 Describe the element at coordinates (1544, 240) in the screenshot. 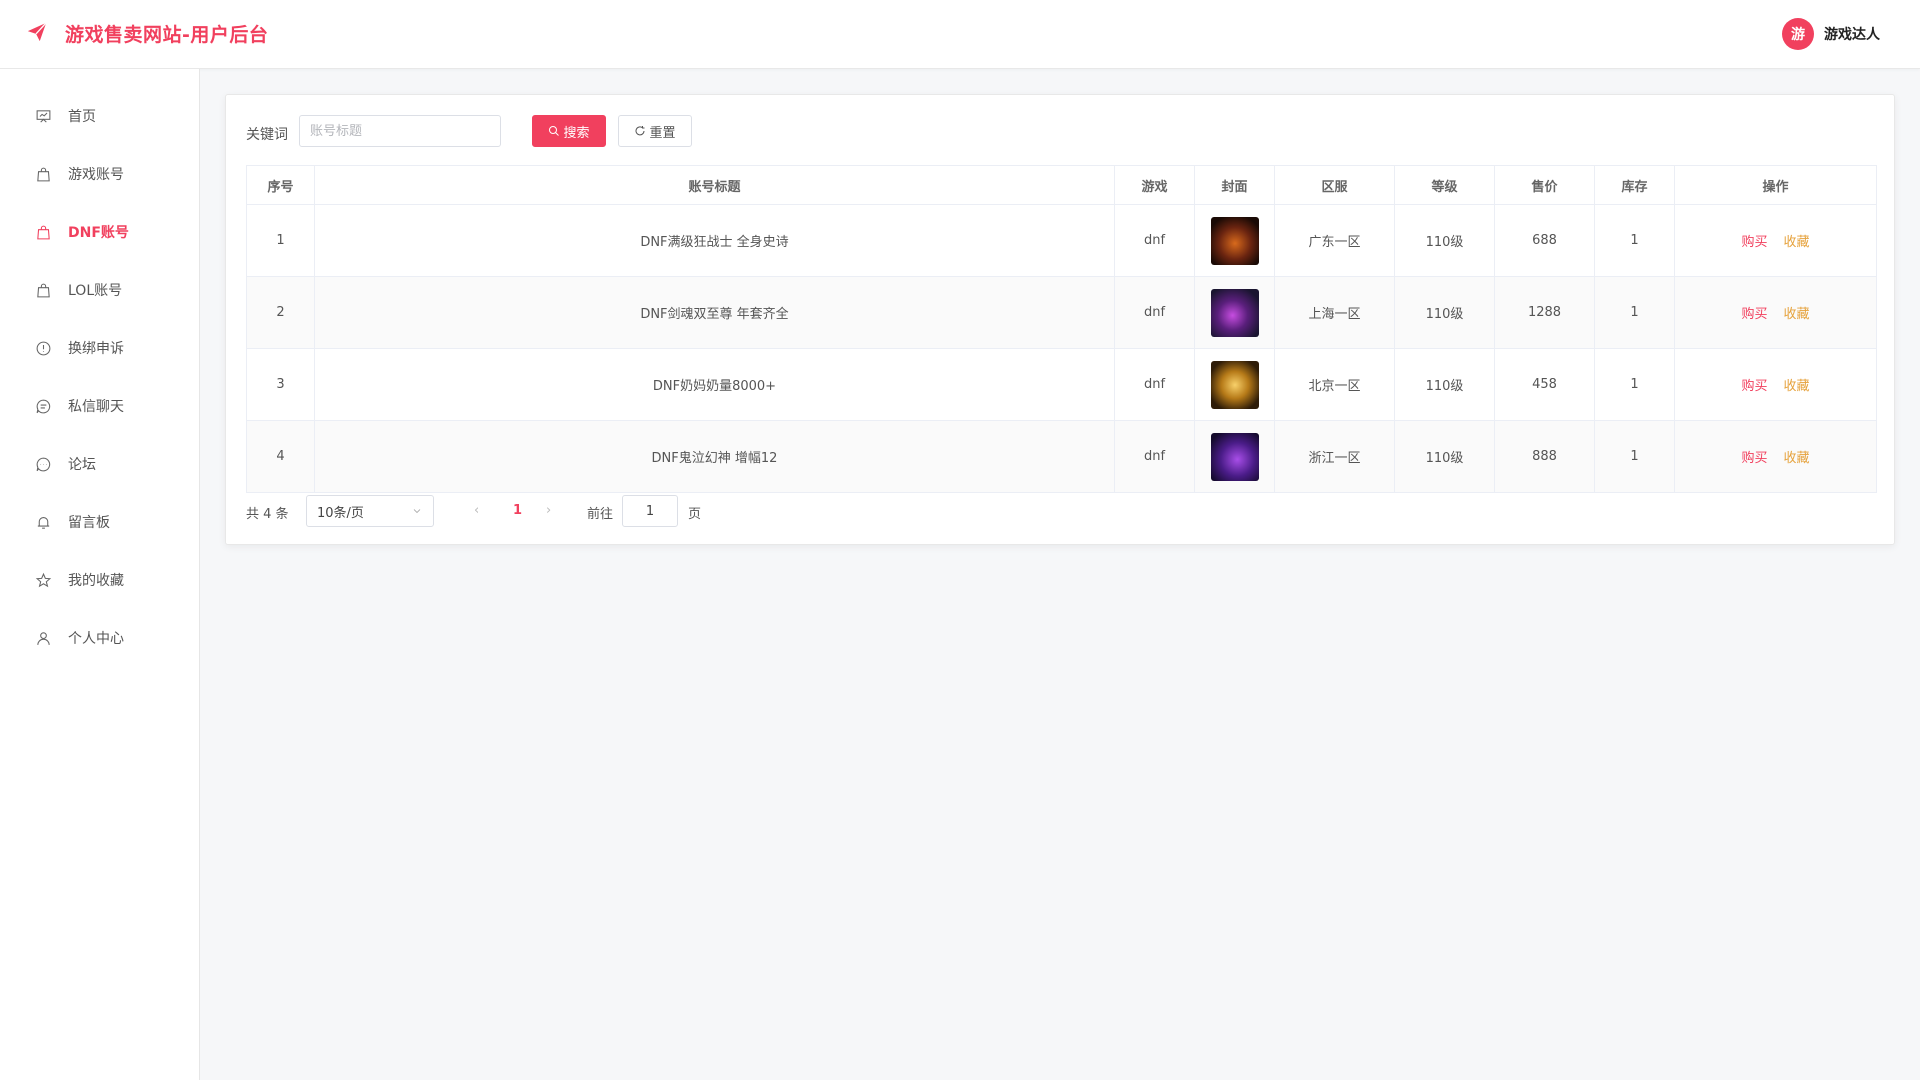

I see `price: 688` at that location.